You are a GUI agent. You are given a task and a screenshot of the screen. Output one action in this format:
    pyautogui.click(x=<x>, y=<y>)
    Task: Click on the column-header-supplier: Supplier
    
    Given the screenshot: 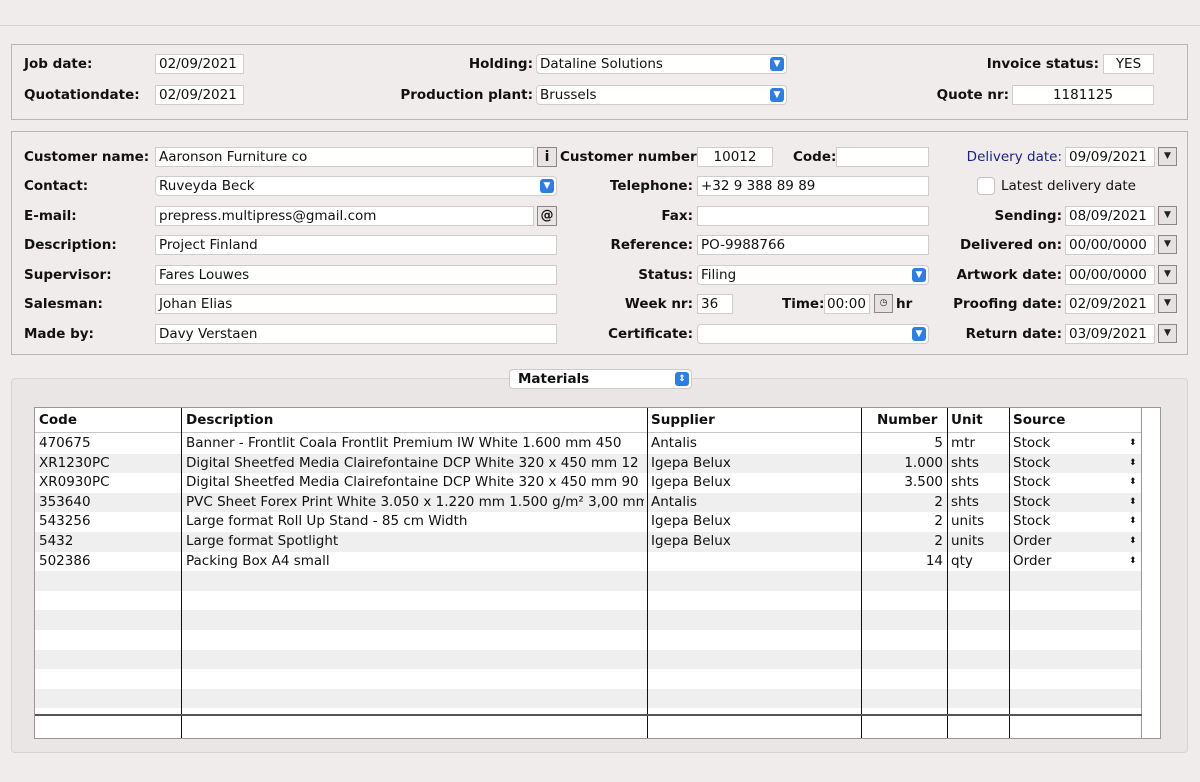 What is the action you would take?
    pyautogui.click(x=683, y=420)
    